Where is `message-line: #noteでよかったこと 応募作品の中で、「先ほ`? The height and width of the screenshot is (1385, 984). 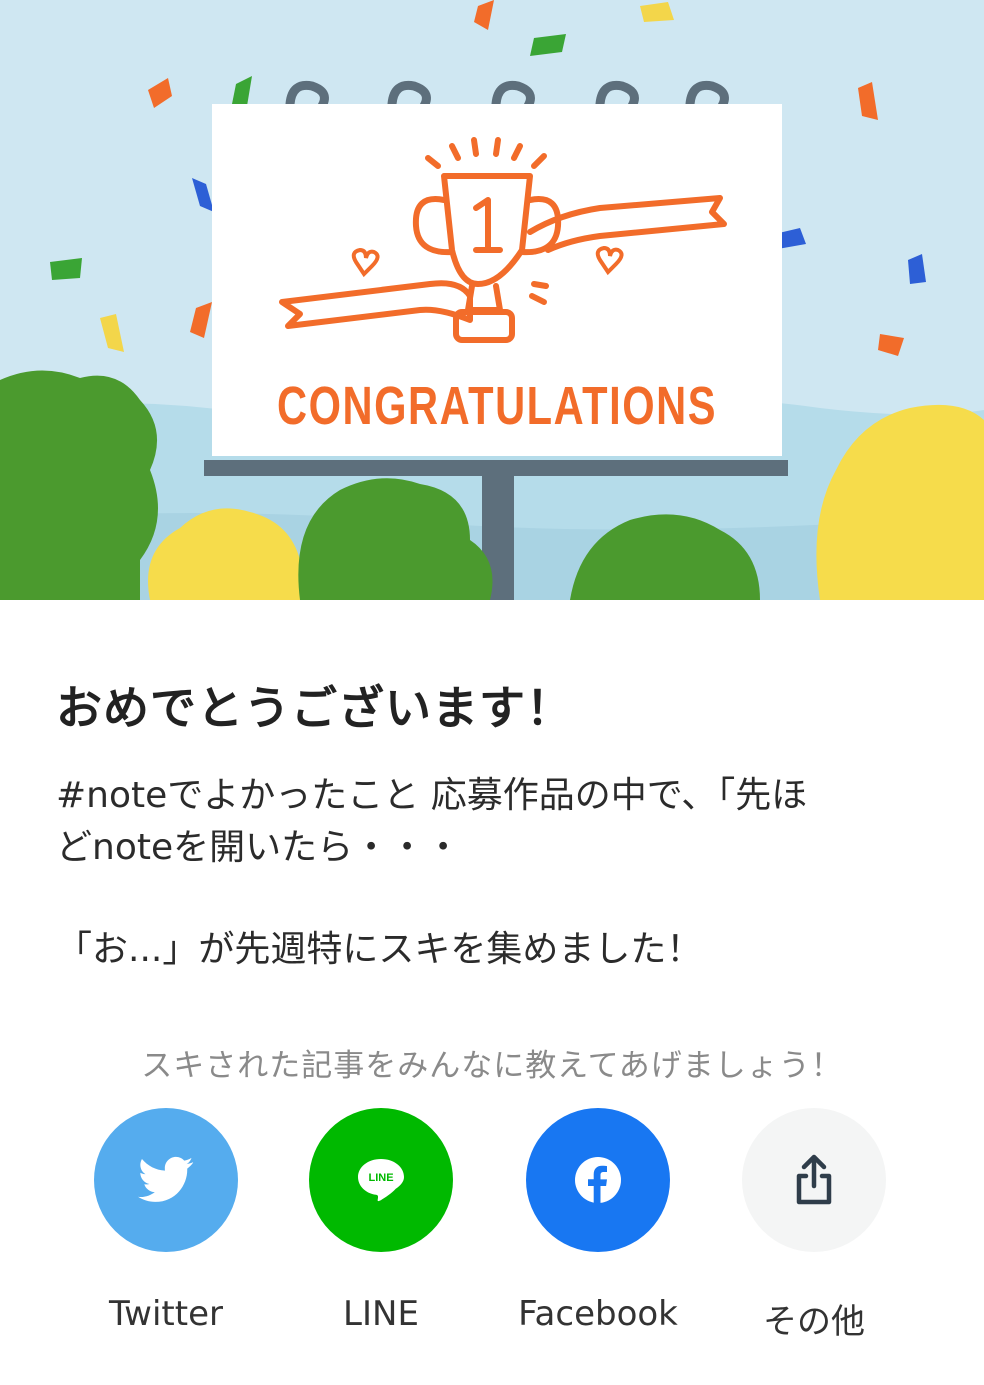 message-line: #noteでよかったこと 応募作品の中で、「先ほ is located at coordinates (432, 795).